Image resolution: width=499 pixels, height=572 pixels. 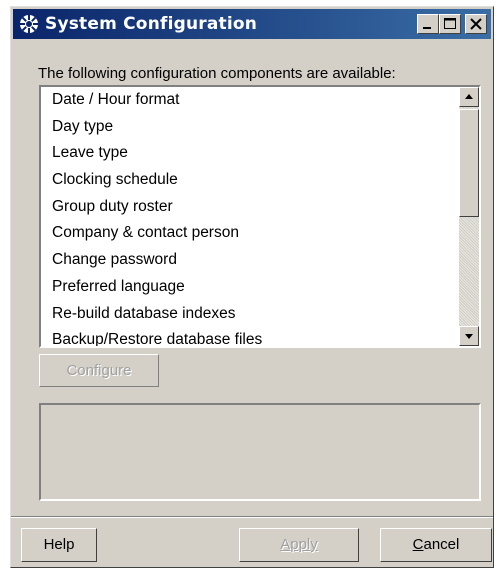 I want to click on maximize-icon, so click(x=450, y=23).